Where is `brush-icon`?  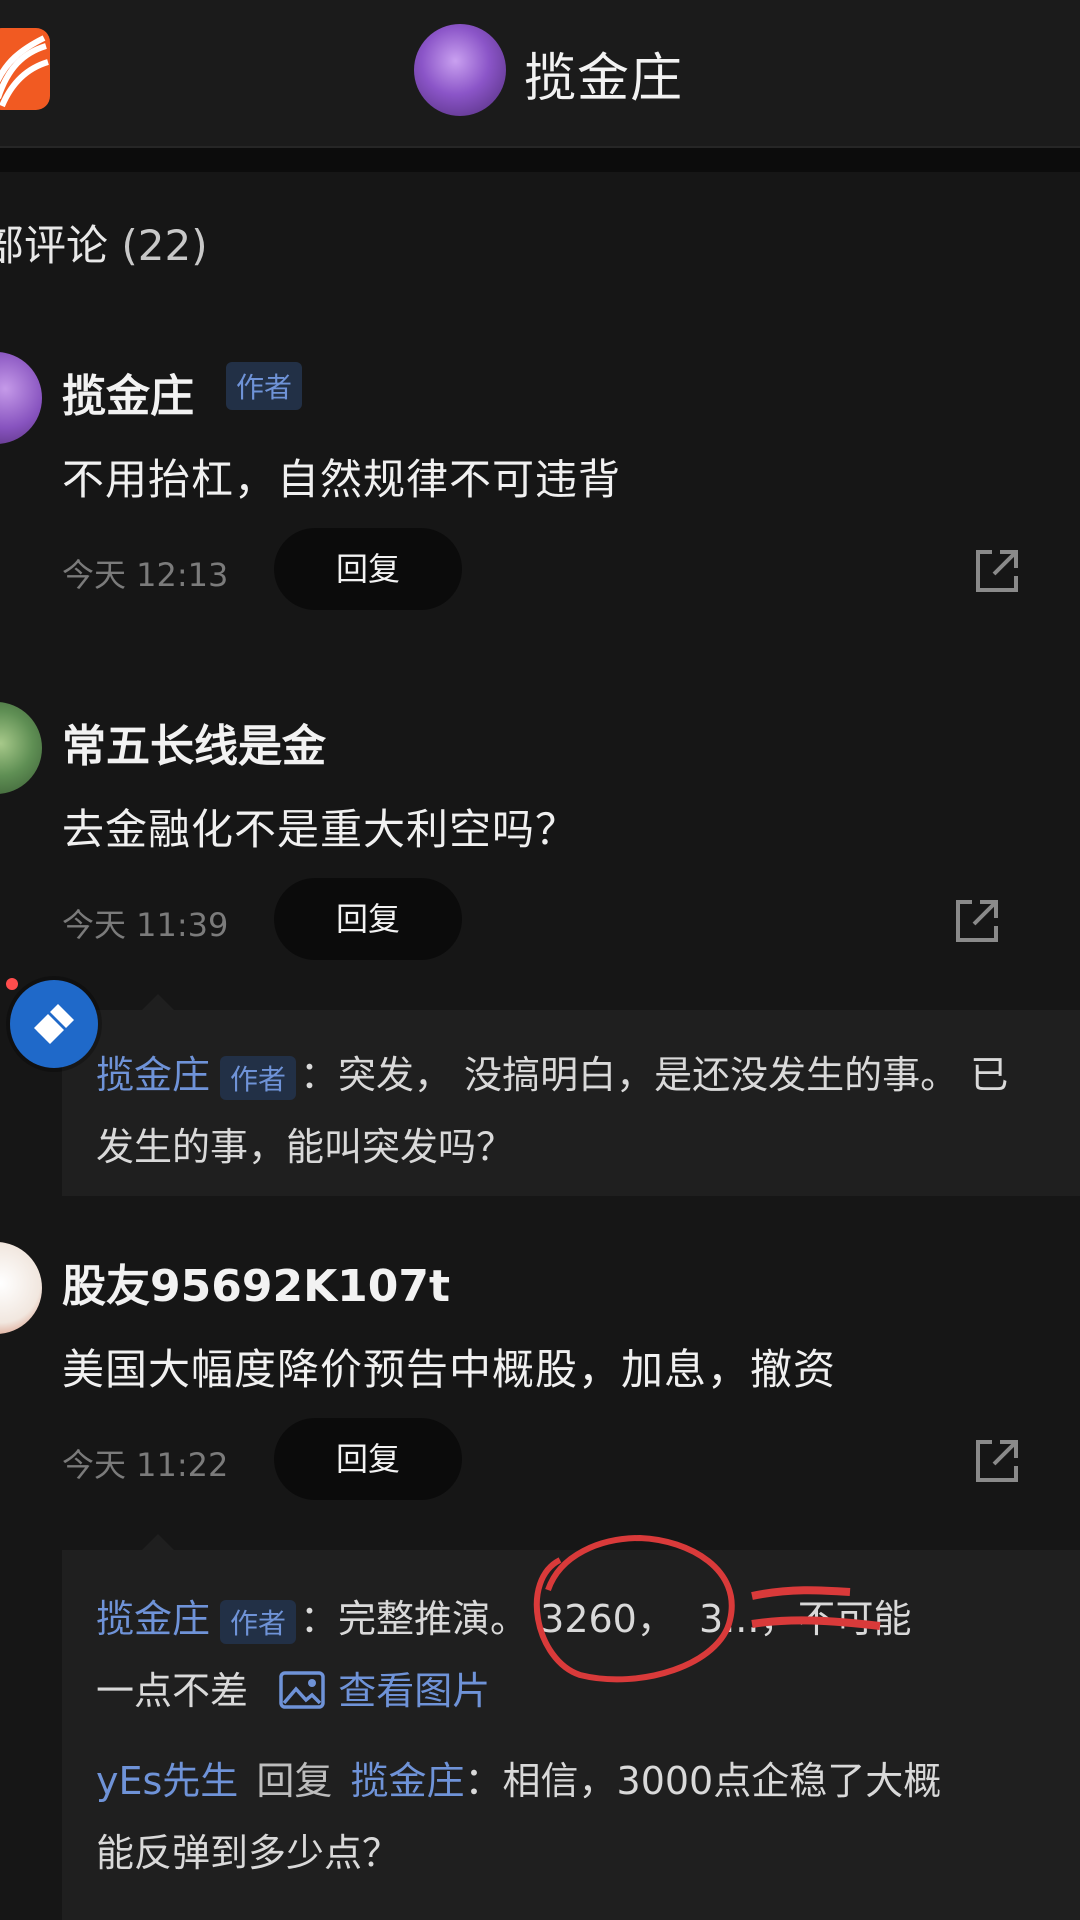
brush-icon is located at coordinates (54, 1024).